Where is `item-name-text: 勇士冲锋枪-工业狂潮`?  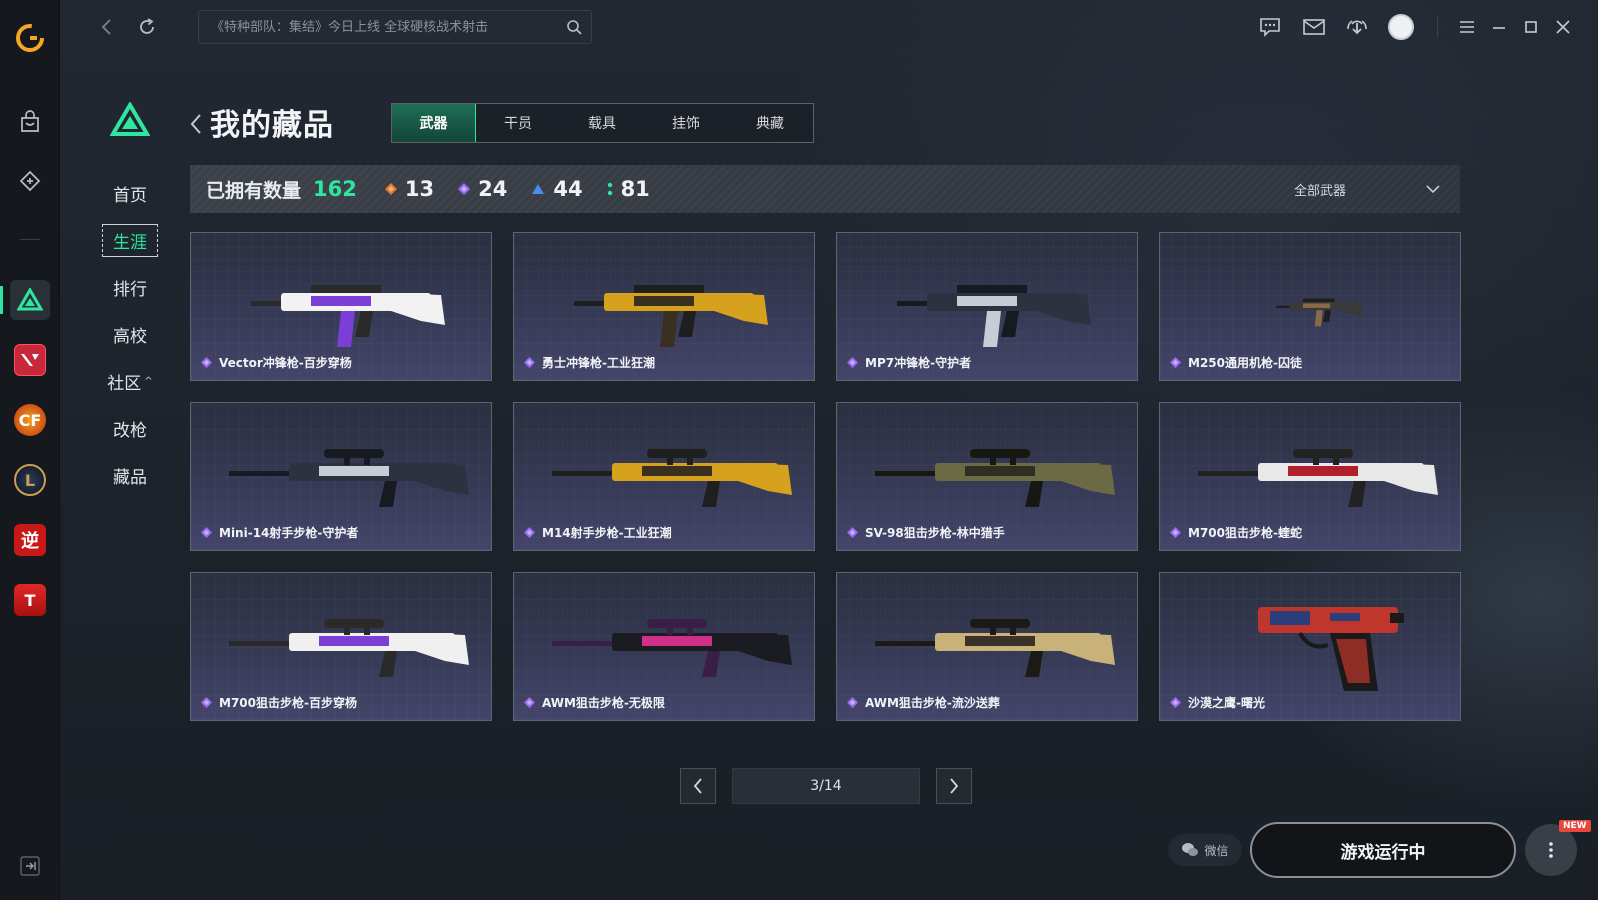
item-name-text: 勇士冲锋枪-工业狂潮 is located at coordinates (598, 363).